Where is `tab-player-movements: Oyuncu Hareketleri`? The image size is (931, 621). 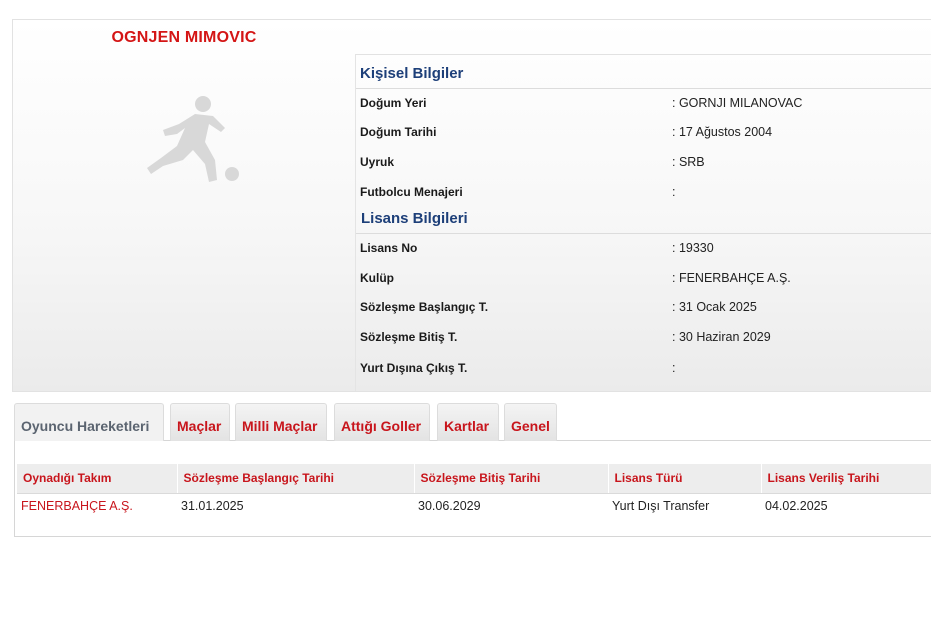 tab-player-movements: Oyuncu Hareketleri is located at coordinates (89, 422).